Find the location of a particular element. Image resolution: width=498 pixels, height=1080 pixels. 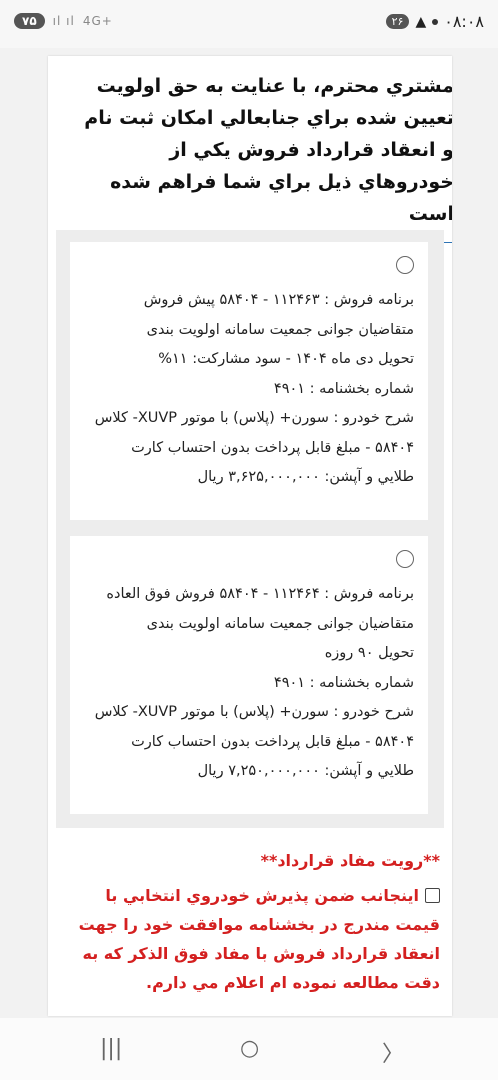

battery-indicator: ۷۵ is located at coordinates (29, 21).